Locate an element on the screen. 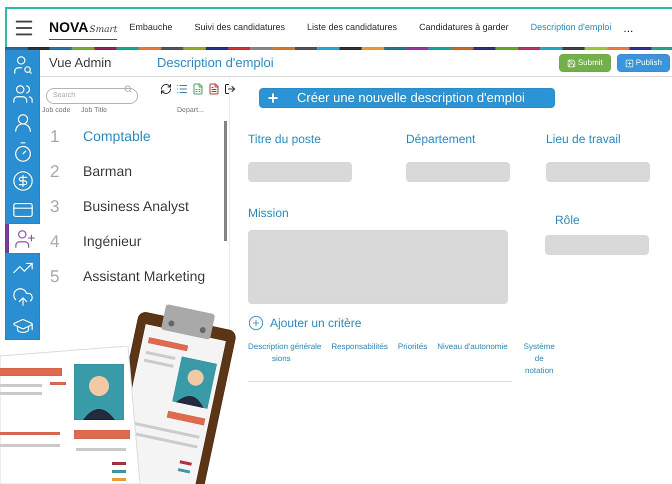  user-search-icon is located at coordinates (23, 65).